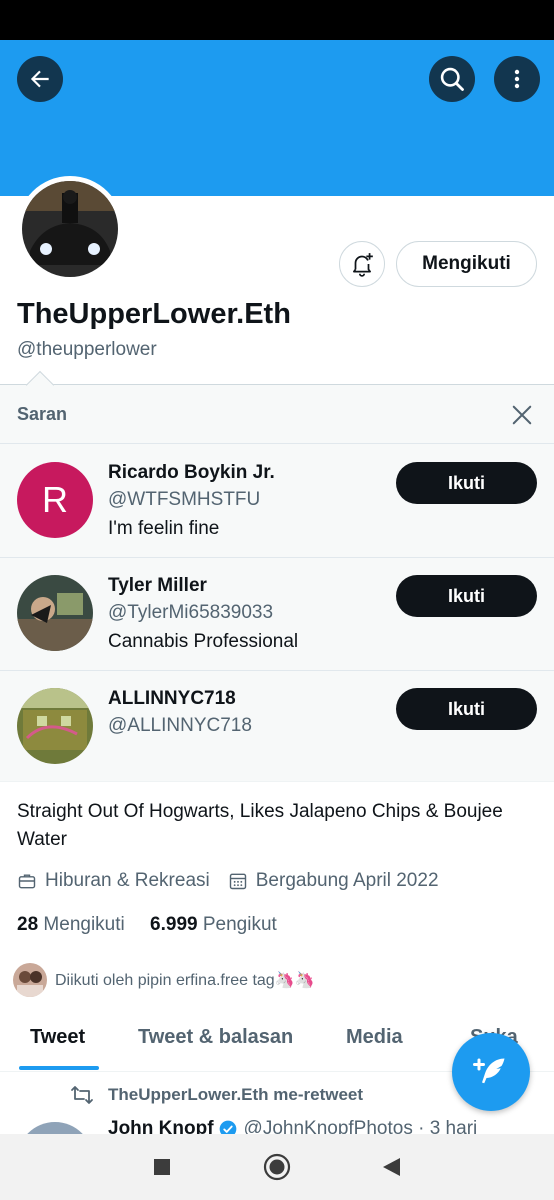 The width and height of the screenshot is (554, 1200). I want to click on back-arrow-icon, so click(39, 79).